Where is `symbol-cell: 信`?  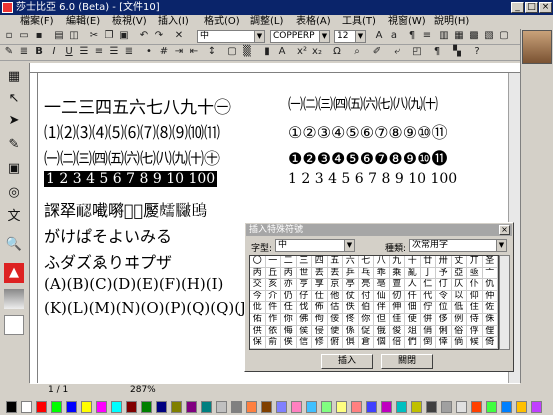
symbol-cell: 信 is located at coordinates (304, 343).